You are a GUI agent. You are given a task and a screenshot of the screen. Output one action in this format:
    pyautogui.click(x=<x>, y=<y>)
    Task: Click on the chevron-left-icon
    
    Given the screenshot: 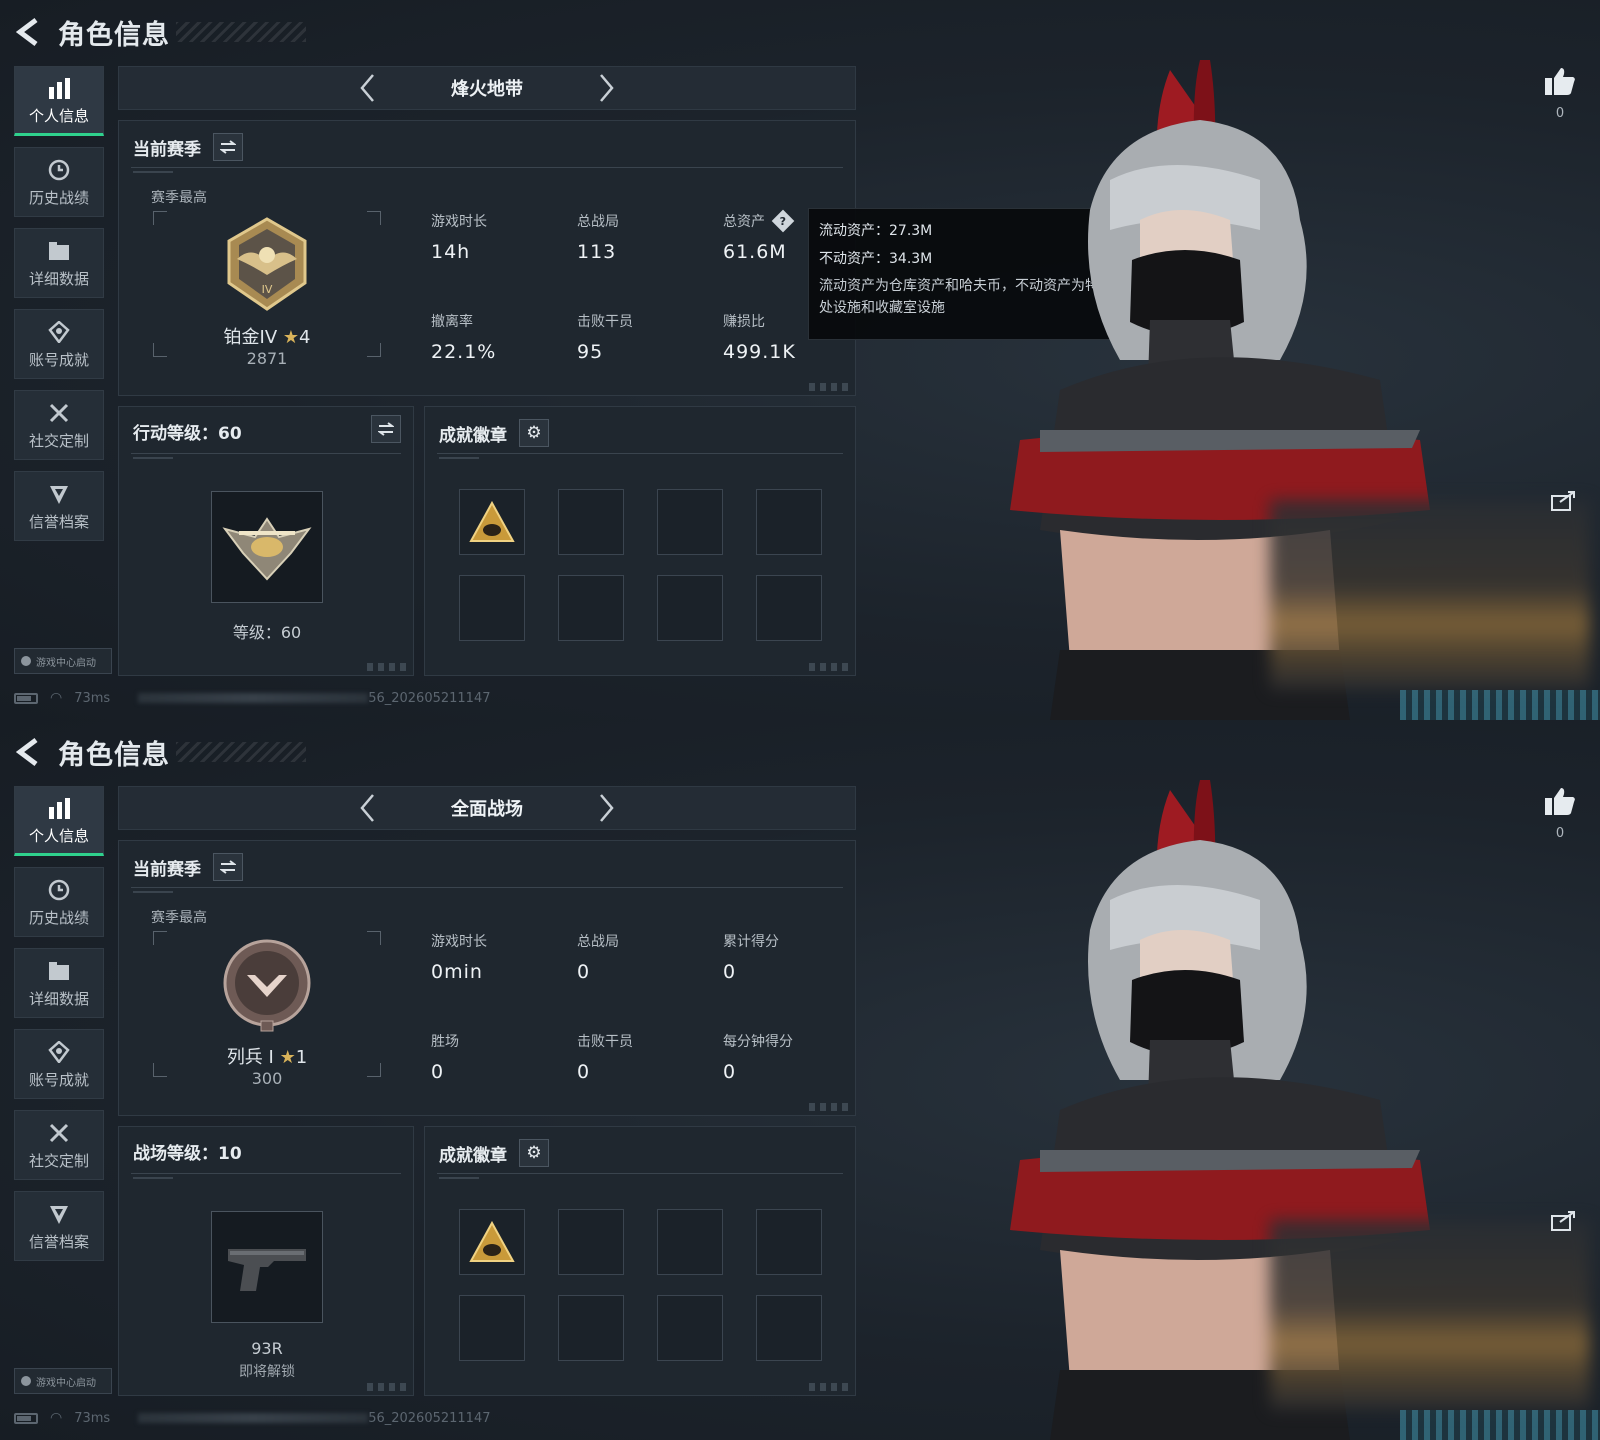 What is the action you would take?
    pyautogui.click(x=367, y=88)
    